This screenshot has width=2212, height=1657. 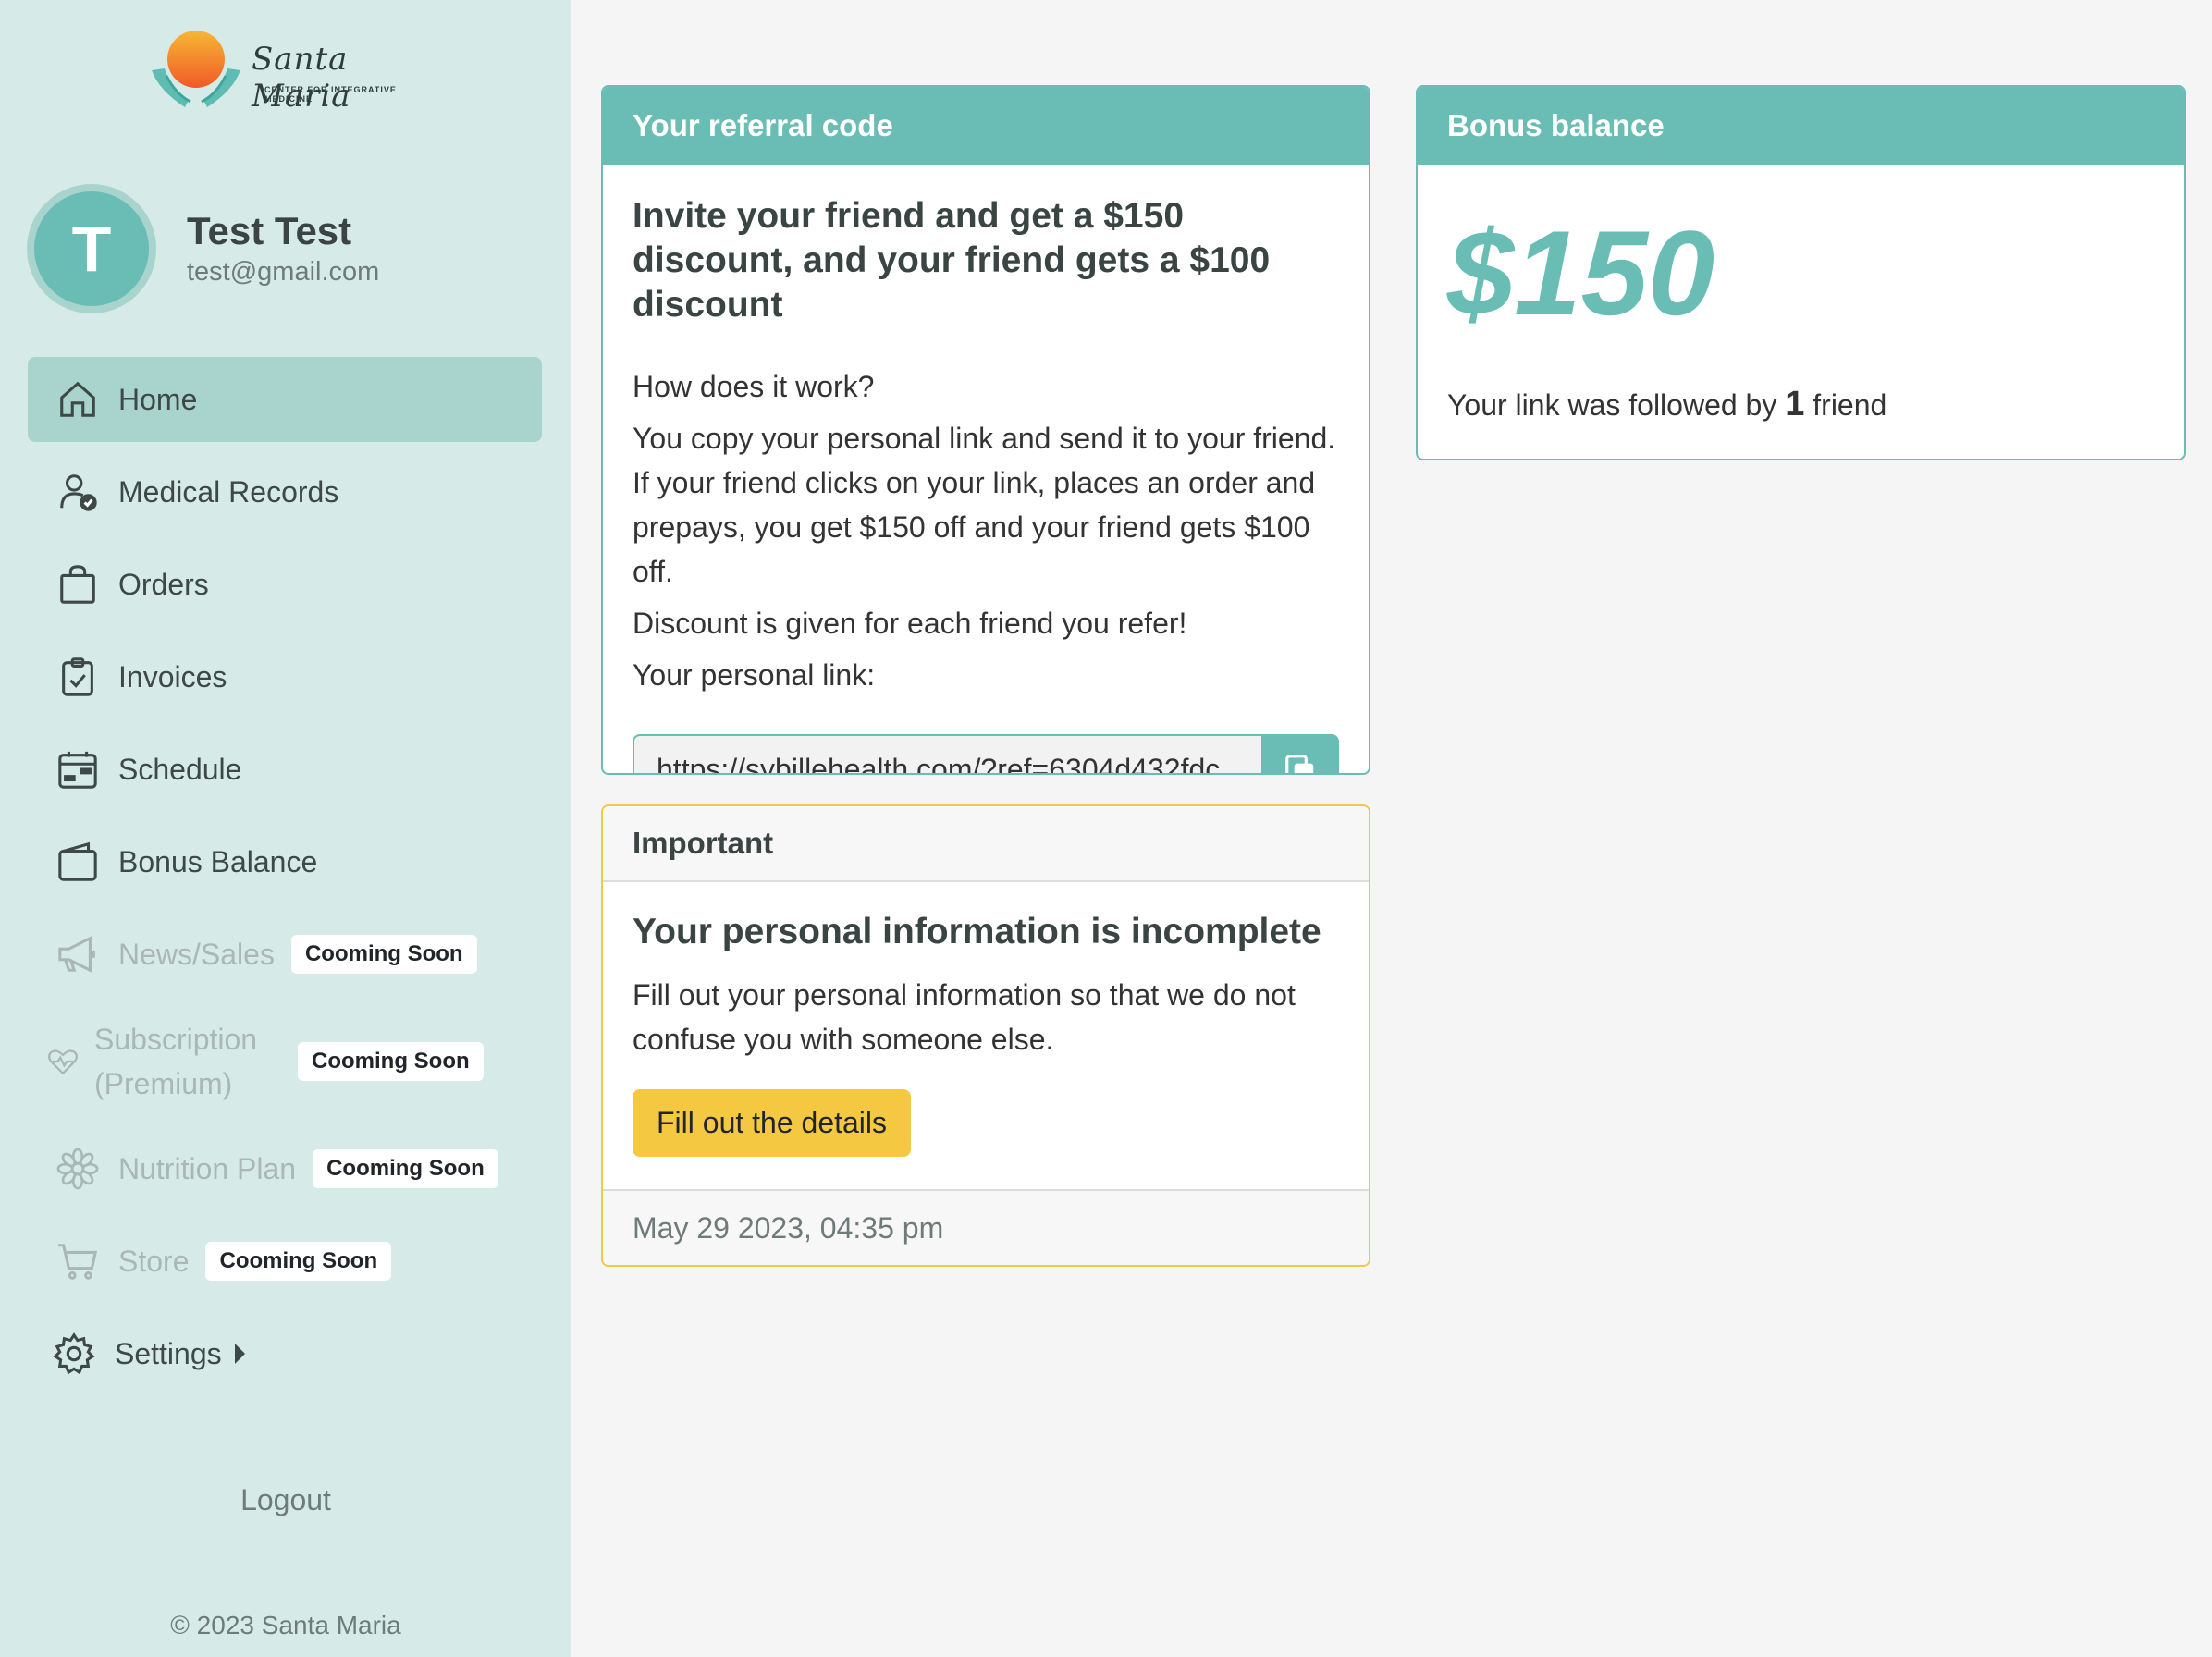 What do you see at coordinates (74, 1354) in the screenshot?
I see `gear-icon` at bounding box center [74, 1354].